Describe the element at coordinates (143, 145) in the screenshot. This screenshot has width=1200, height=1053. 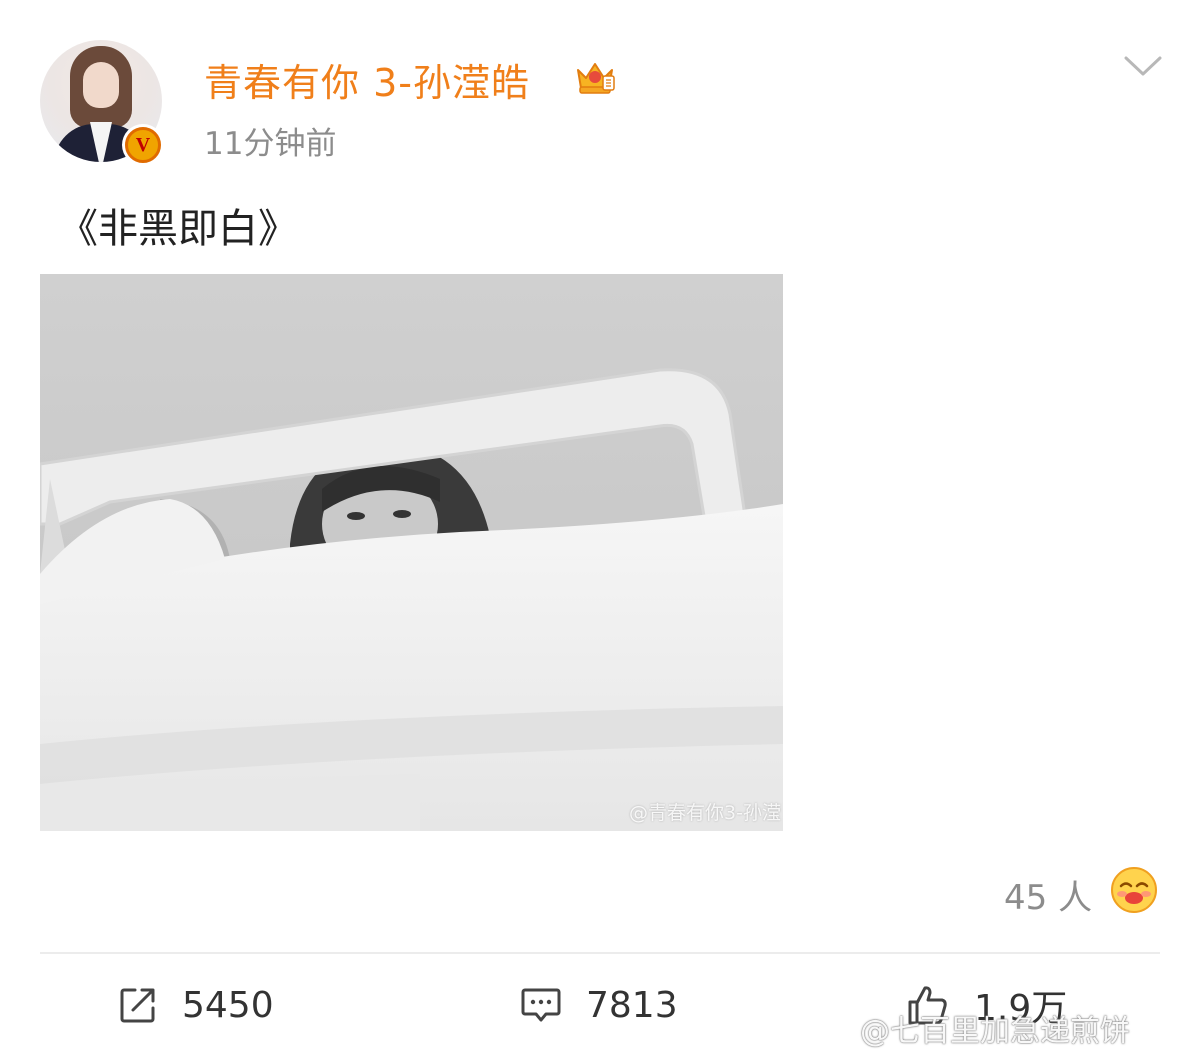
I see `verified-badge-icon: V` at that location.